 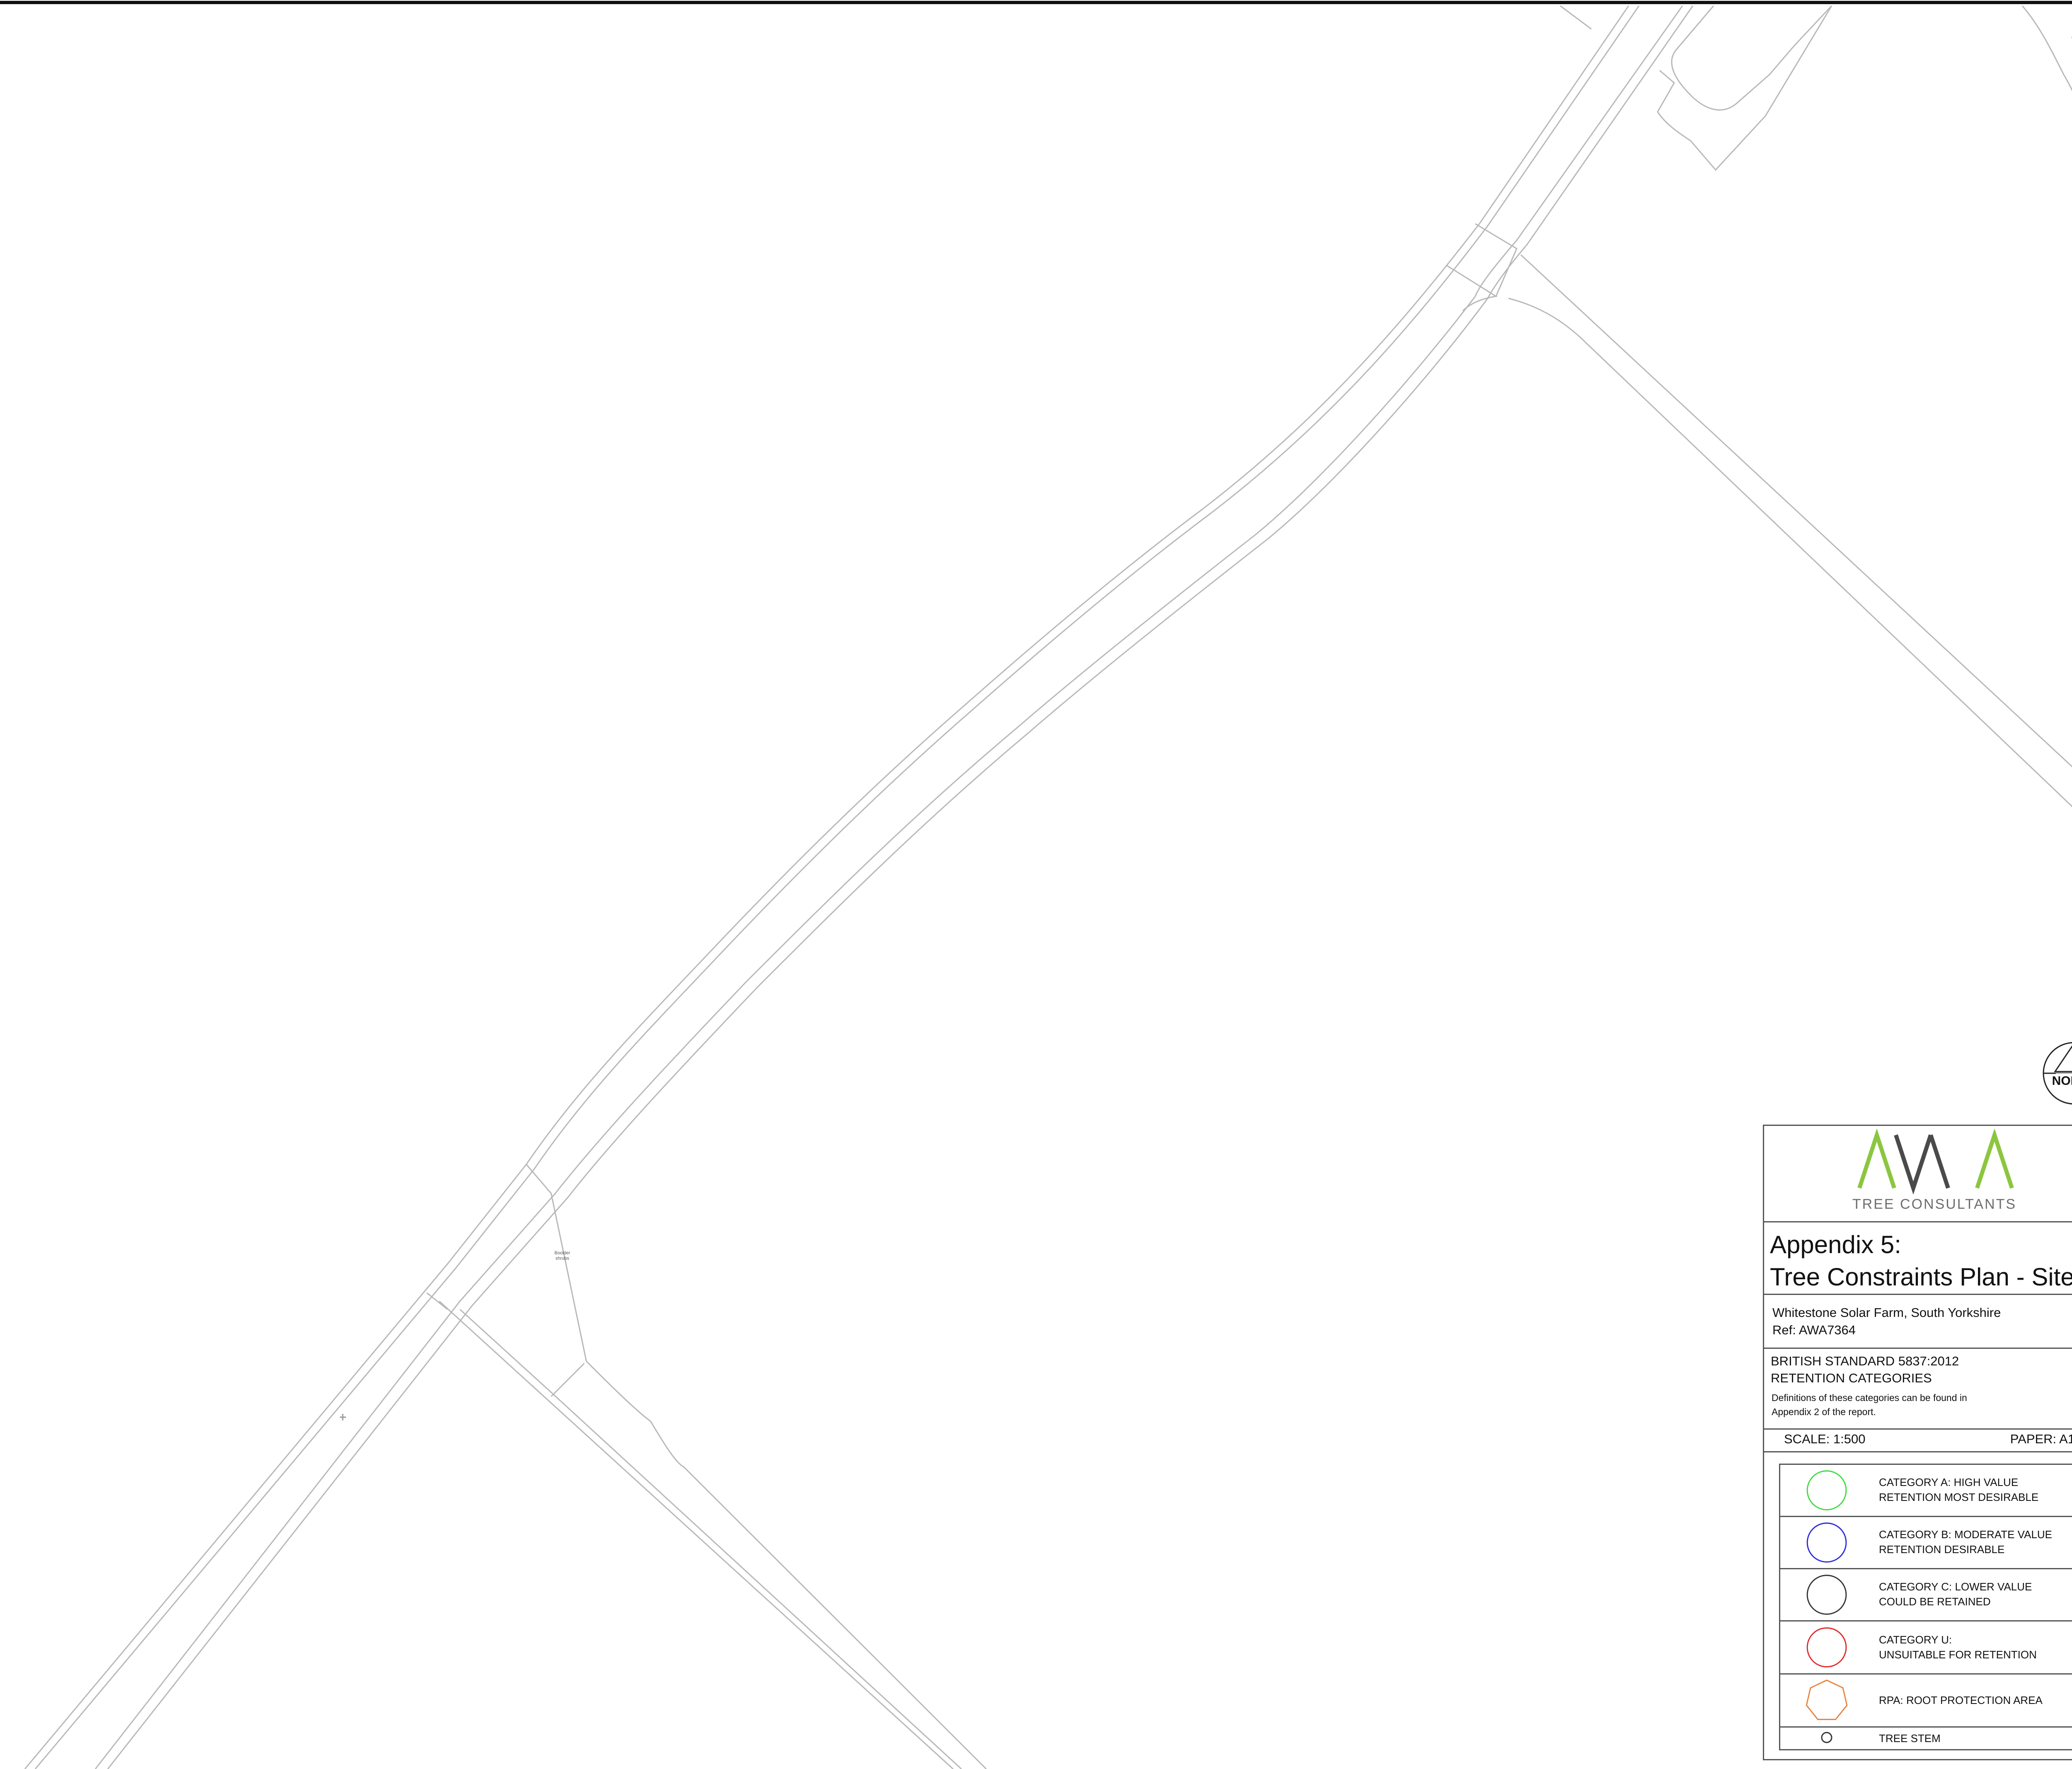 What do you see at coordinates (1961, 1700) in the screenshot?
I see `legend-line1: RPA: ROOT PROTECTION AREA` at bounding box center [1961, 1700].